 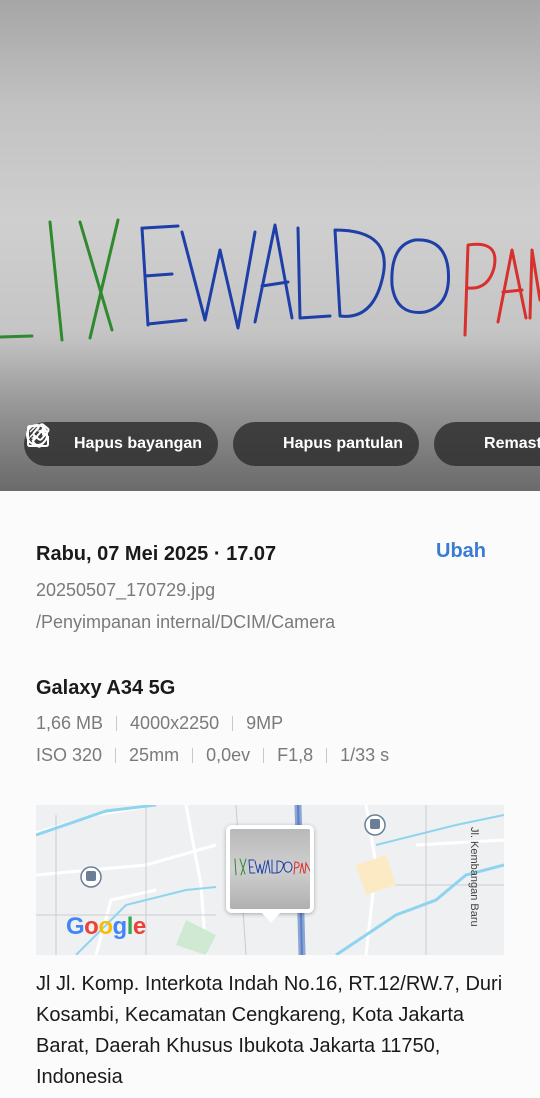 I want to click on focal-length: 25mm, so click(x=154, y=755).